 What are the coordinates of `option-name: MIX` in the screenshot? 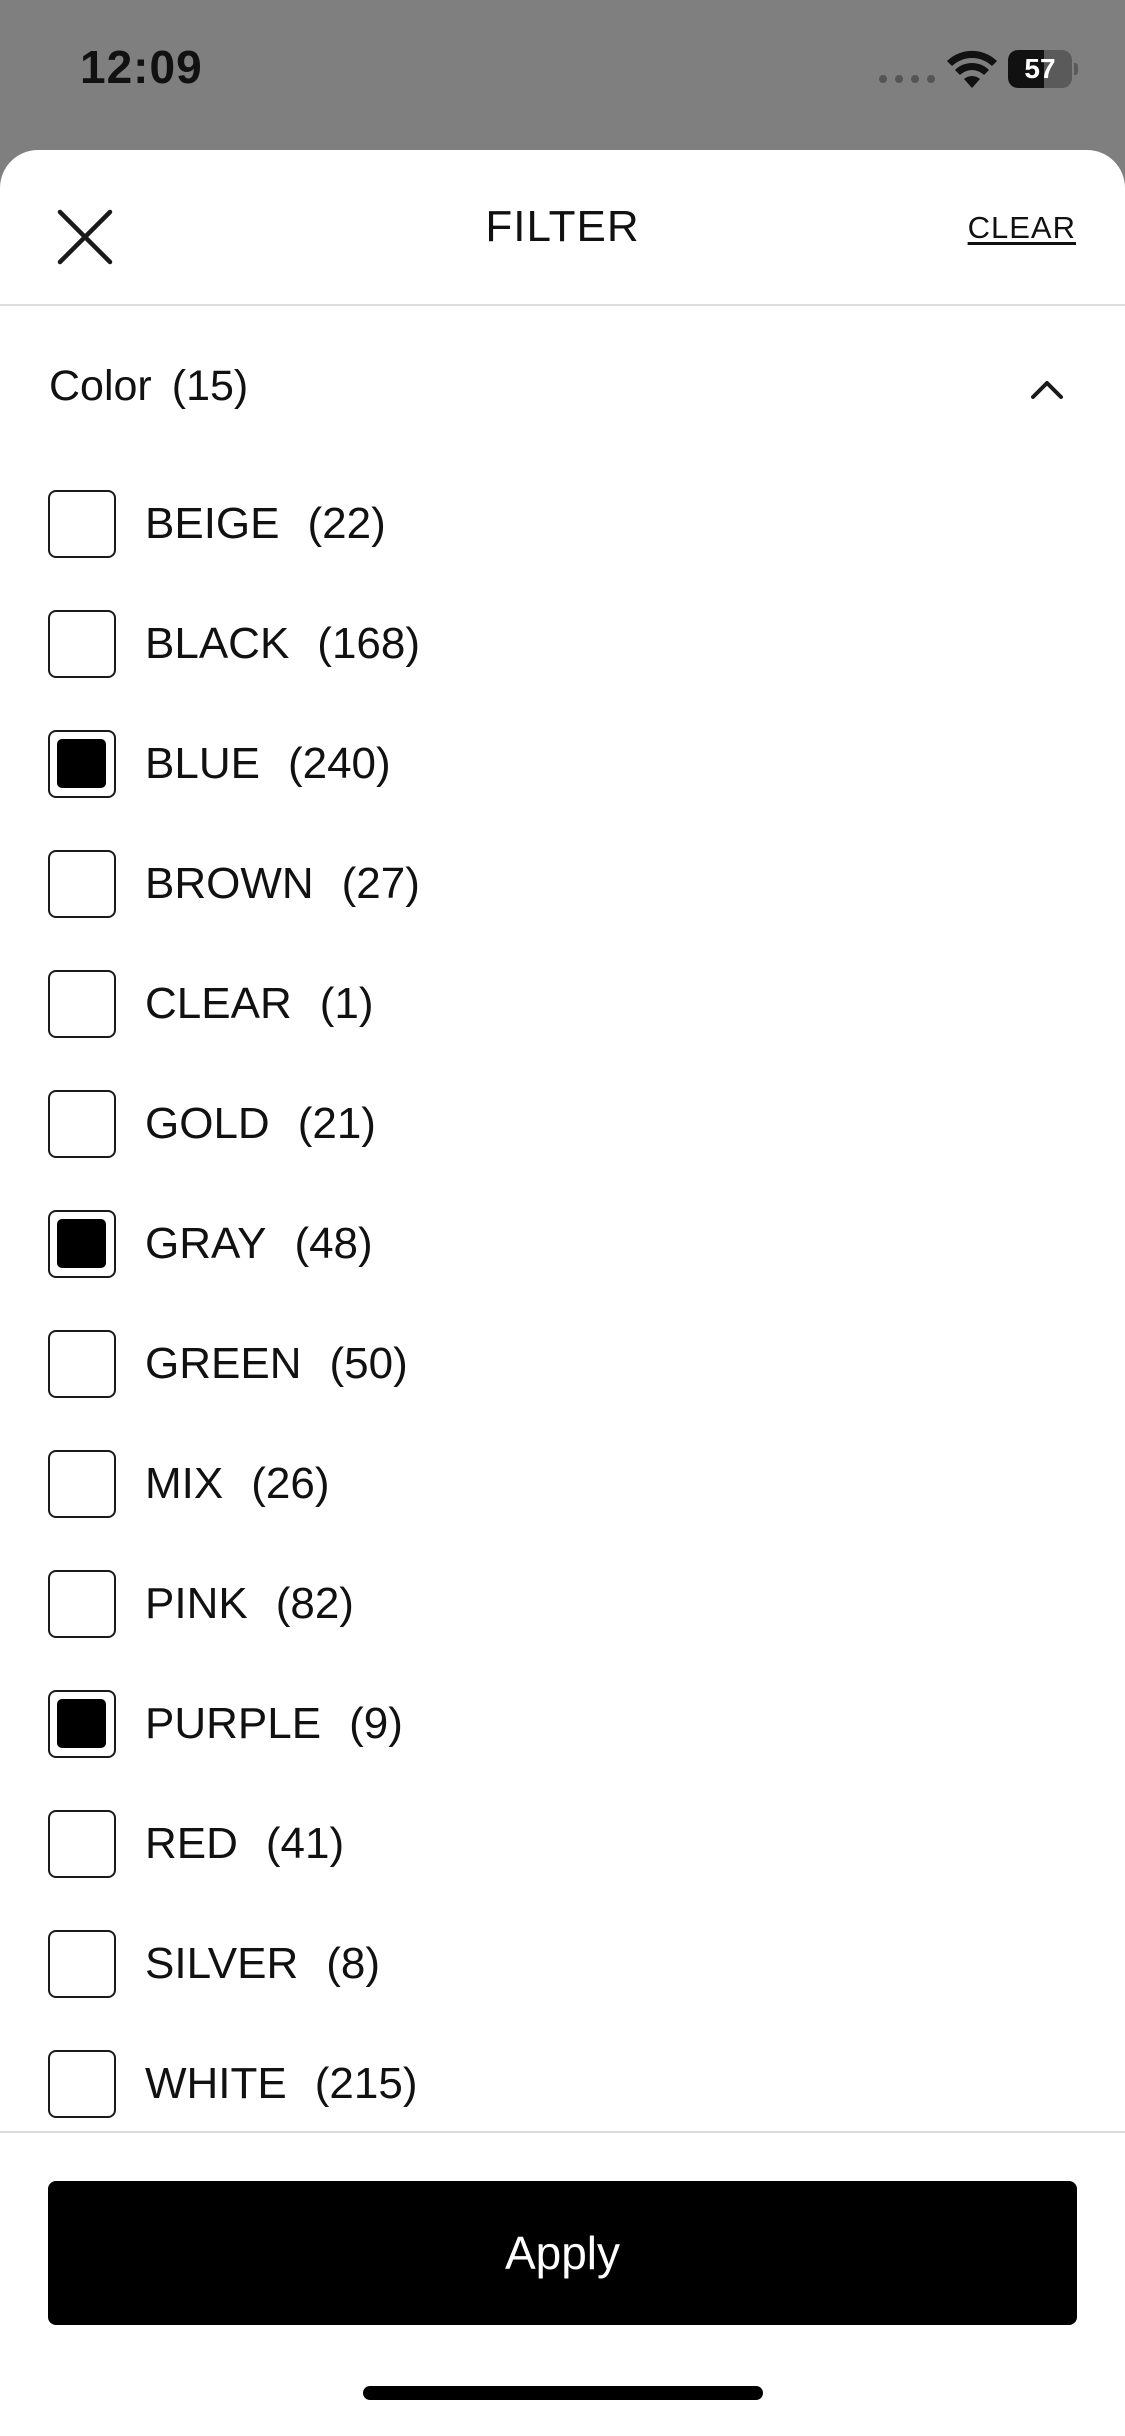 It's located at (184, 1483).